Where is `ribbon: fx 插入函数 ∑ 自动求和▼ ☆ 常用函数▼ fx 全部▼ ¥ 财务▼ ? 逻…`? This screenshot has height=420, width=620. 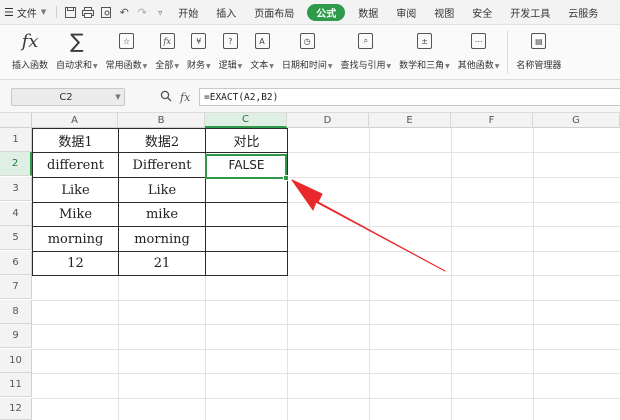
ribbon: fx 插入函数 ∑ 自动求和▼ ☆ 常用函数▼ fx 全部▼ ¥ 财务▼ ? 逻… is located at coordinates (310, 52).